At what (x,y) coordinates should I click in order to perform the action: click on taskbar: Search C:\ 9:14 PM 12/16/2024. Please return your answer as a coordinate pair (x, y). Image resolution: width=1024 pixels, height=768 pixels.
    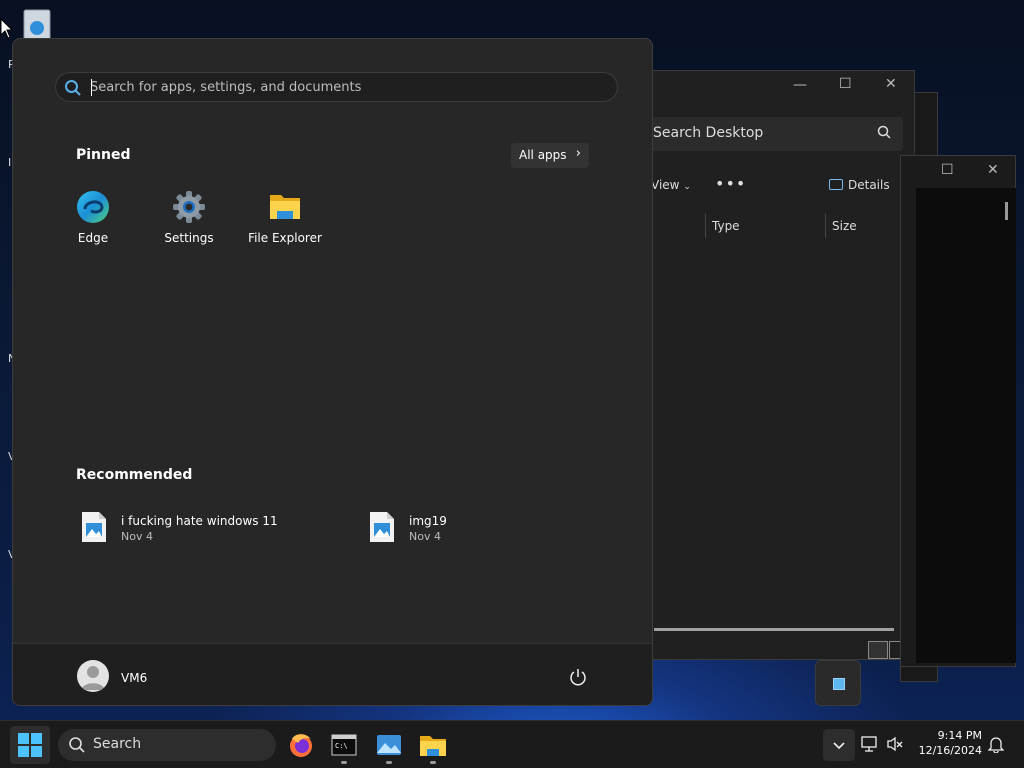
    Looking at the image, I should click on (512, 744).